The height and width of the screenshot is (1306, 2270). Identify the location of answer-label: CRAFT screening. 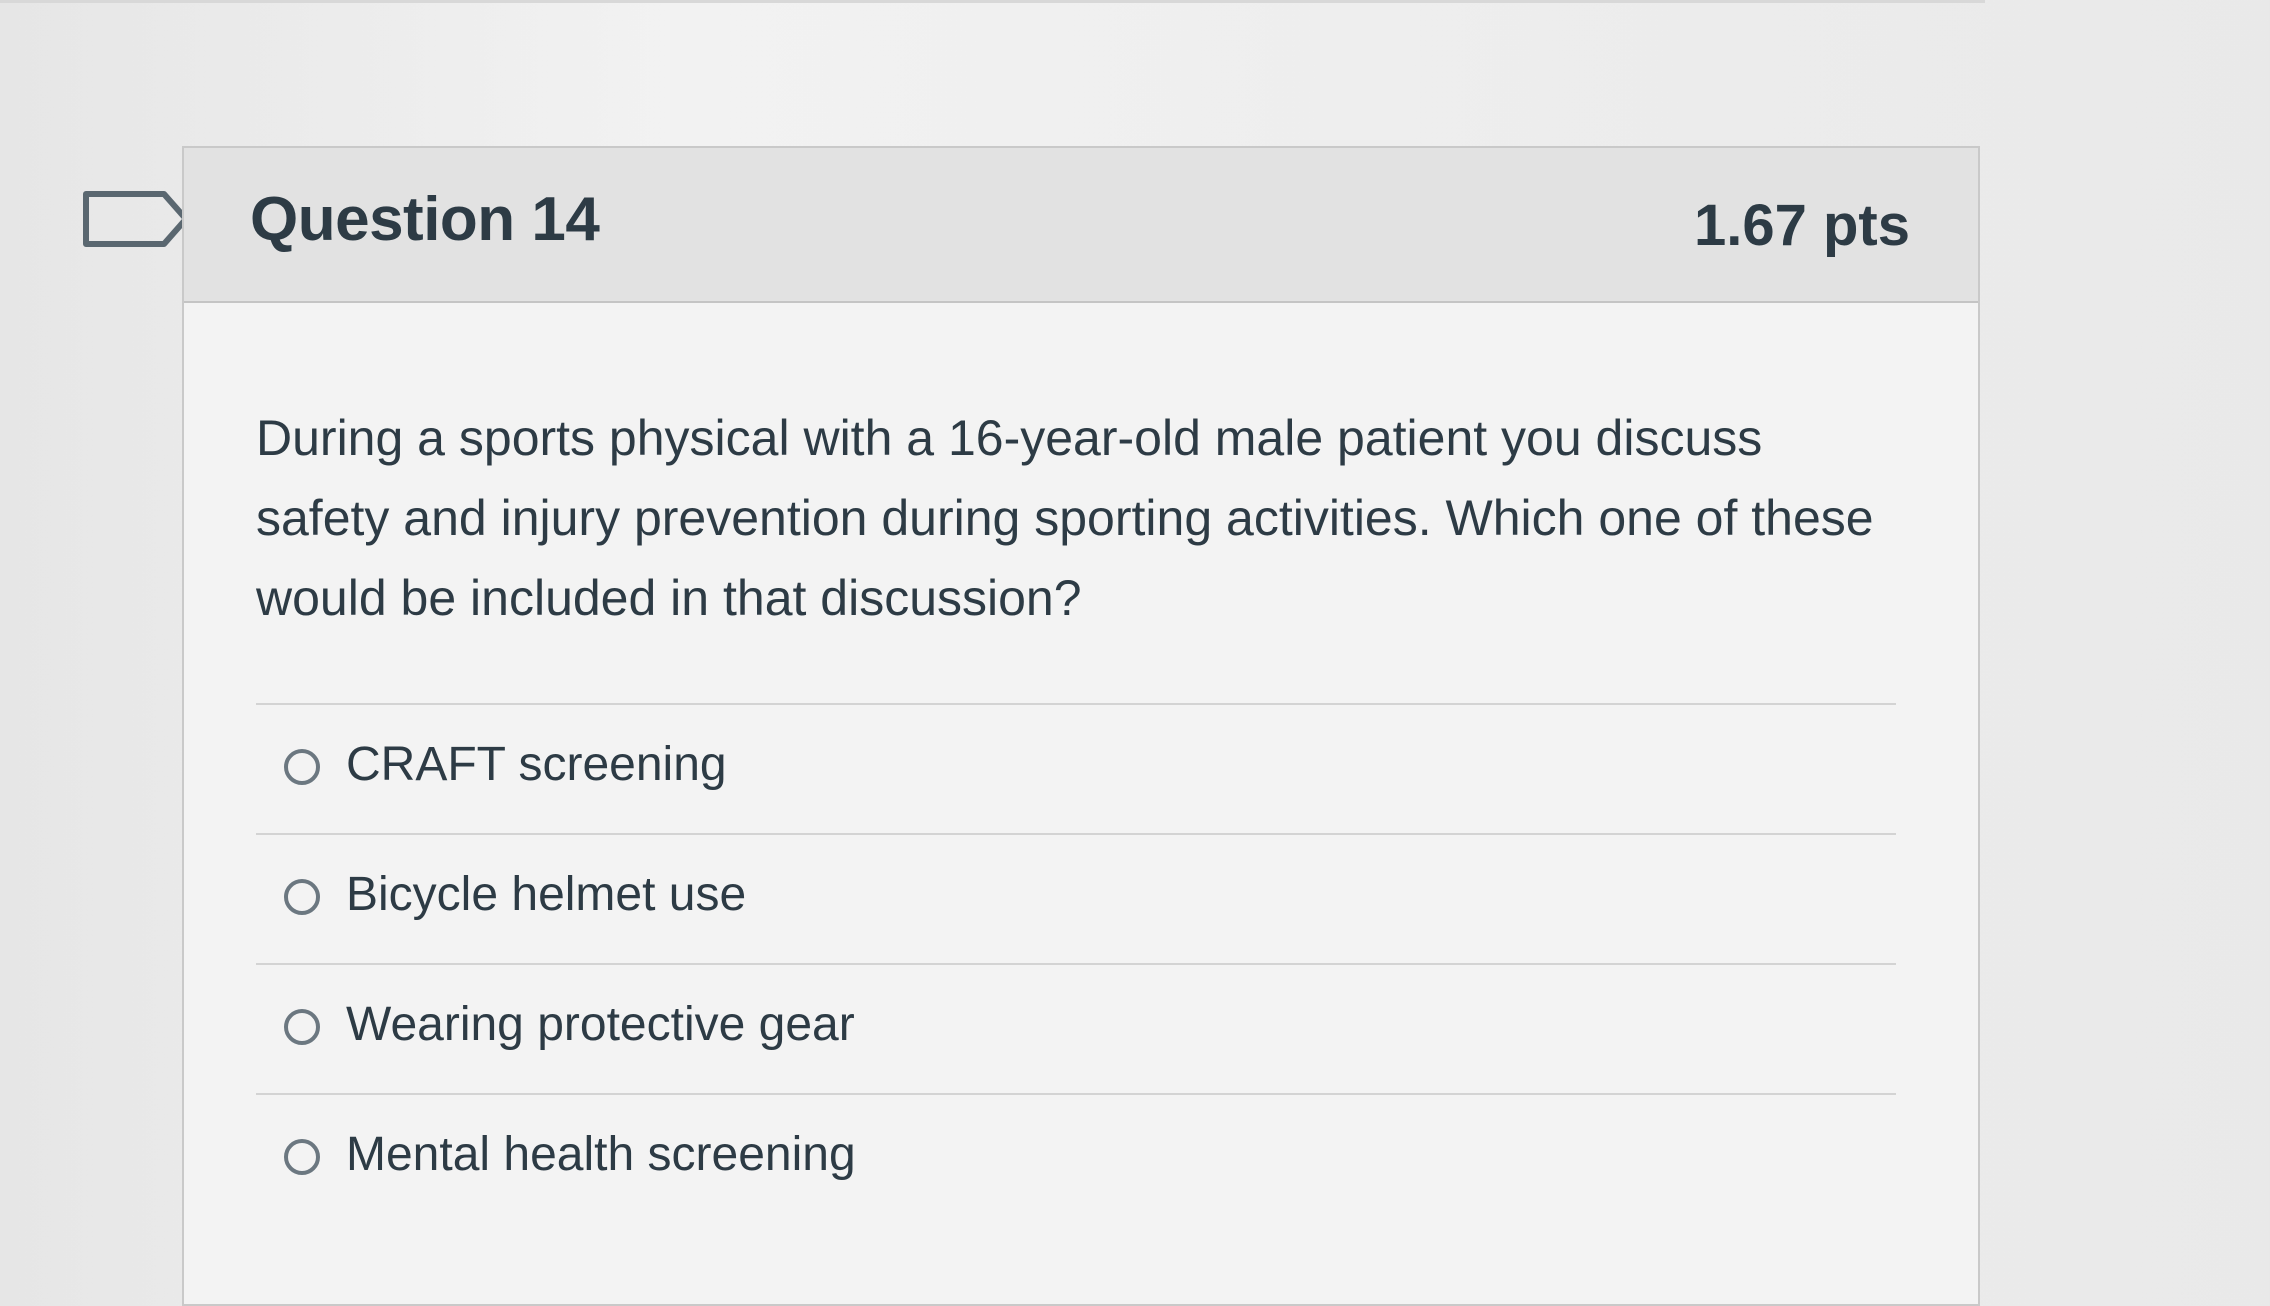
(536, 764).